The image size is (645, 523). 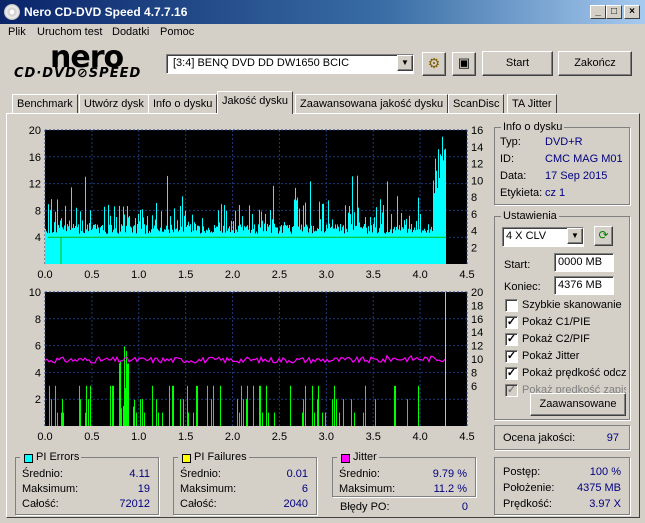 I want to click on y-right-tick-label: 6, so click(x=474, y=215).